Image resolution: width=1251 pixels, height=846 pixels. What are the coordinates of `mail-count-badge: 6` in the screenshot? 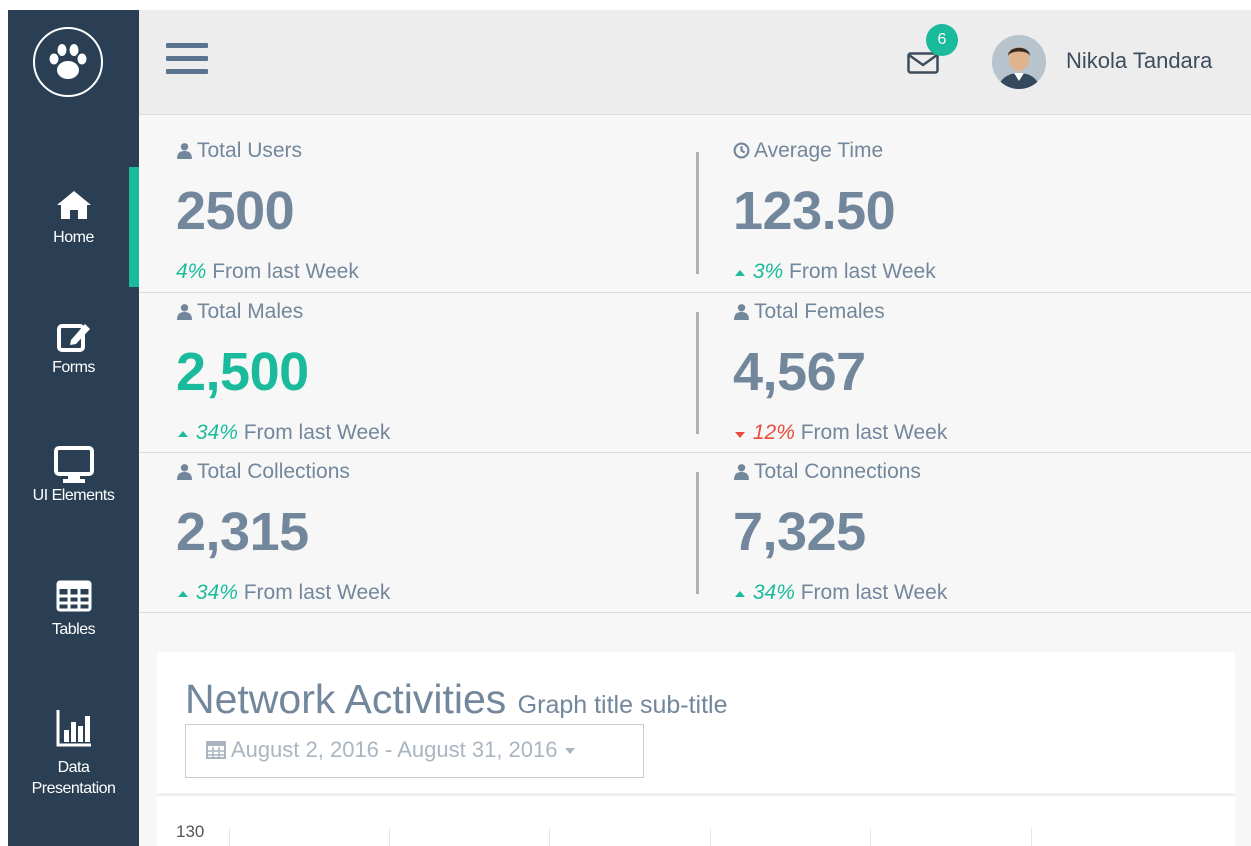 It's located at (942, 40).